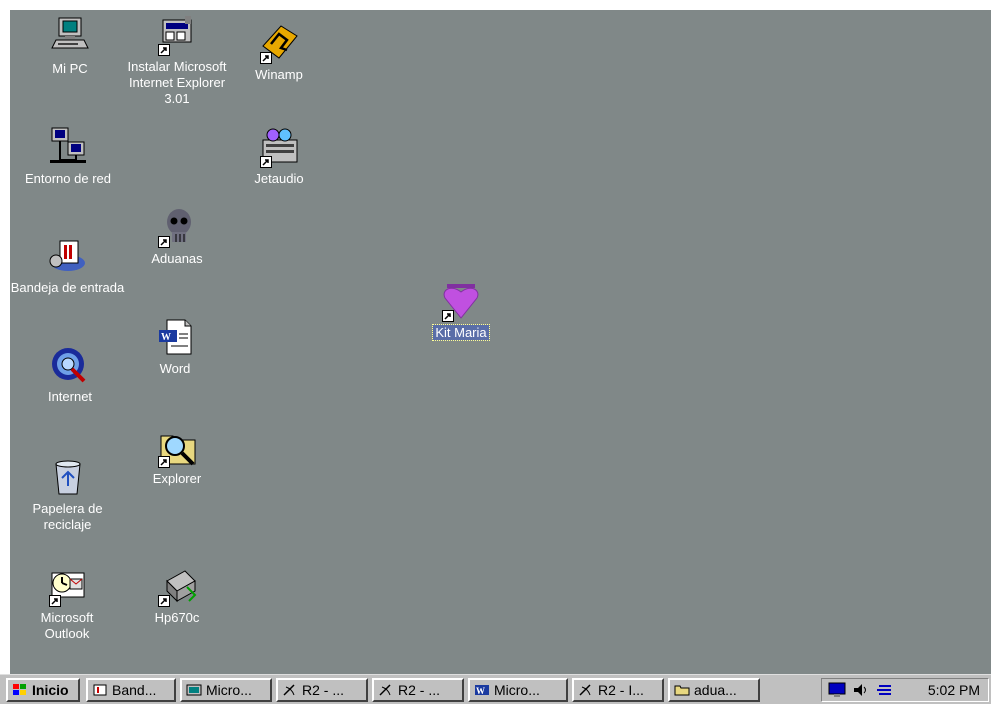 The width and height of the screenshot is (991, 704). What do you see at coordinates (177, 227) in the screenshot?
I see `skull-icon` at bounding box center [177, 227].